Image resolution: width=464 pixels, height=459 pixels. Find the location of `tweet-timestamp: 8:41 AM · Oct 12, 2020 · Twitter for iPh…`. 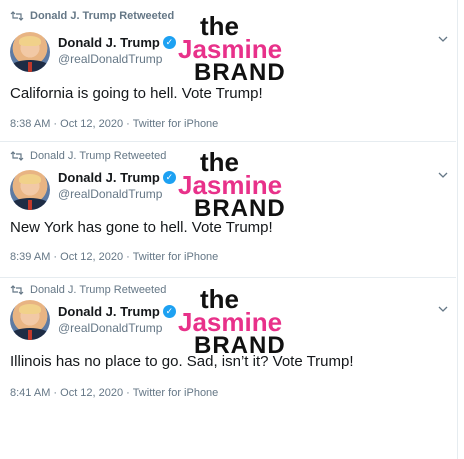

tweet-timestamp: 8:41 AM · Oct 12, 2020 · Twitter for iPh… is located at coordinates (114, 393).